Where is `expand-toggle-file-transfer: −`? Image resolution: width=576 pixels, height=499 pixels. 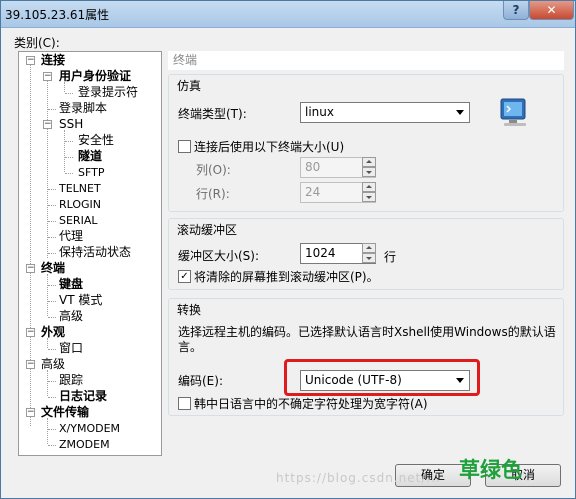 expand-toggle-file-transfer: − is located at coordinates (30, 412).